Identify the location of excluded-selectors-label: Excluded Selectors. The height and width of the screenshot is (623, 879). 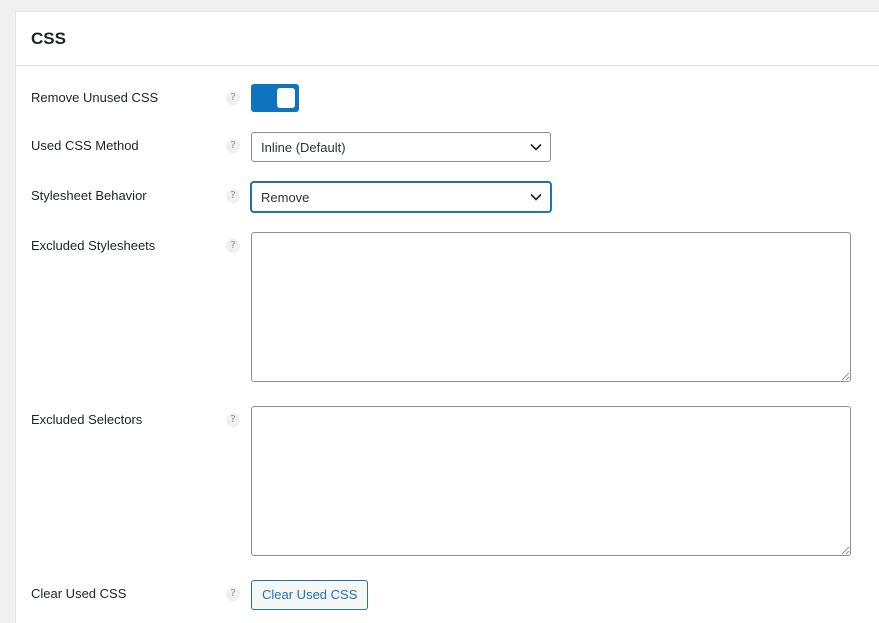
(87, 419).